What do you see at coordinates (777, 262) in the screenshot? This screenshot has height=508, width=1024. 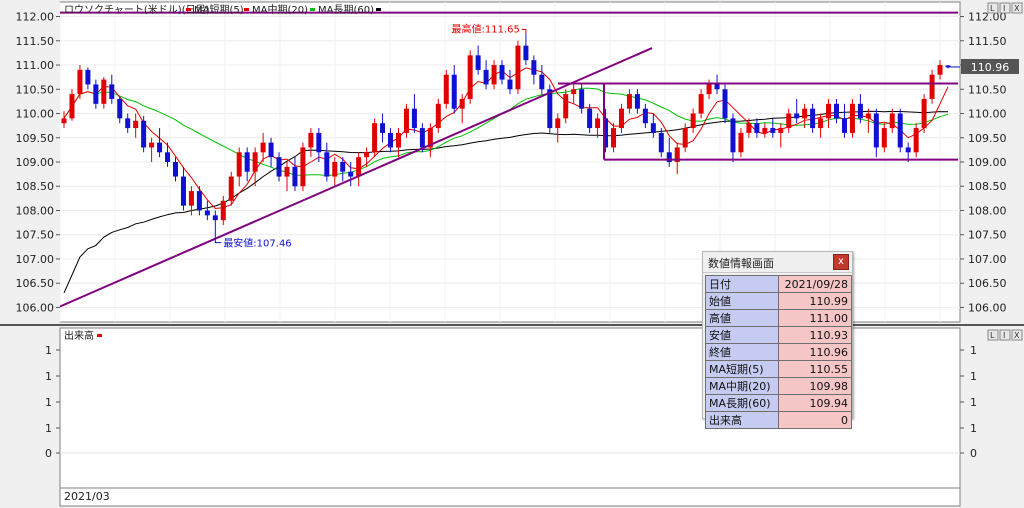 I see `info-window-titlebar: 数値情報画面 x` at bounding box center [777, 262].